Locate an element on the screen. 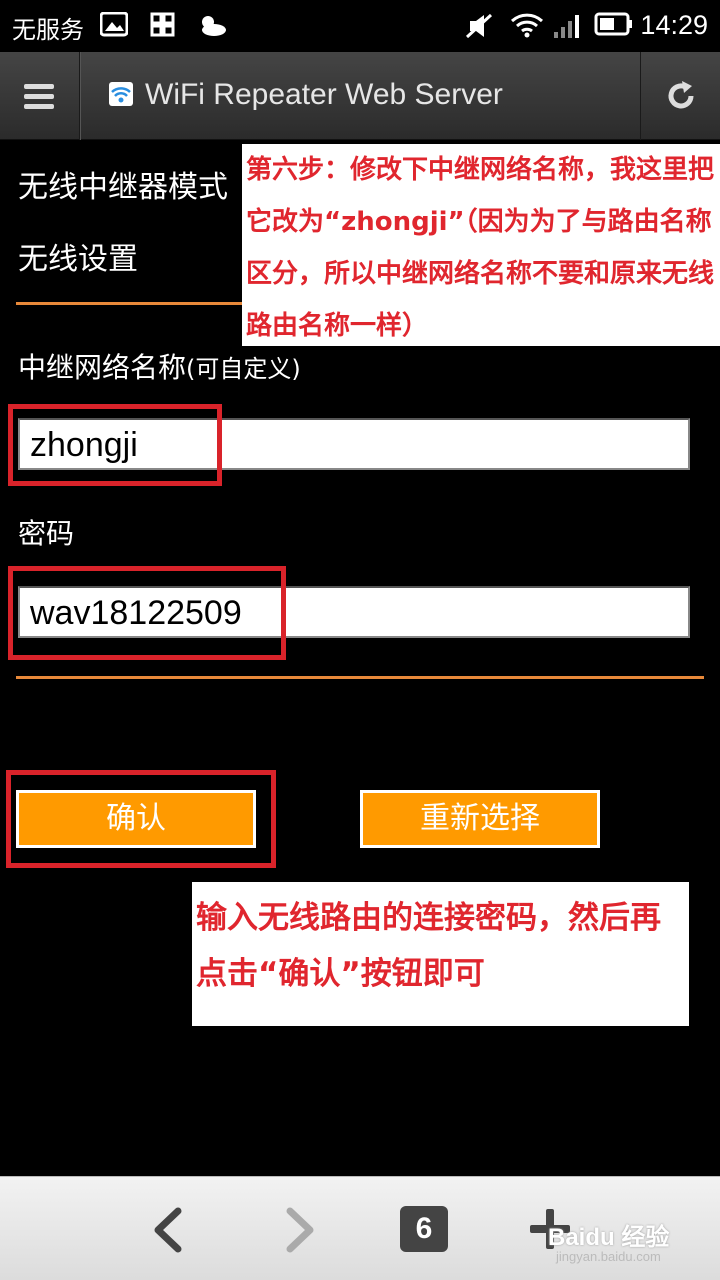  highlight-confirm is located at coordinates (141, 819).